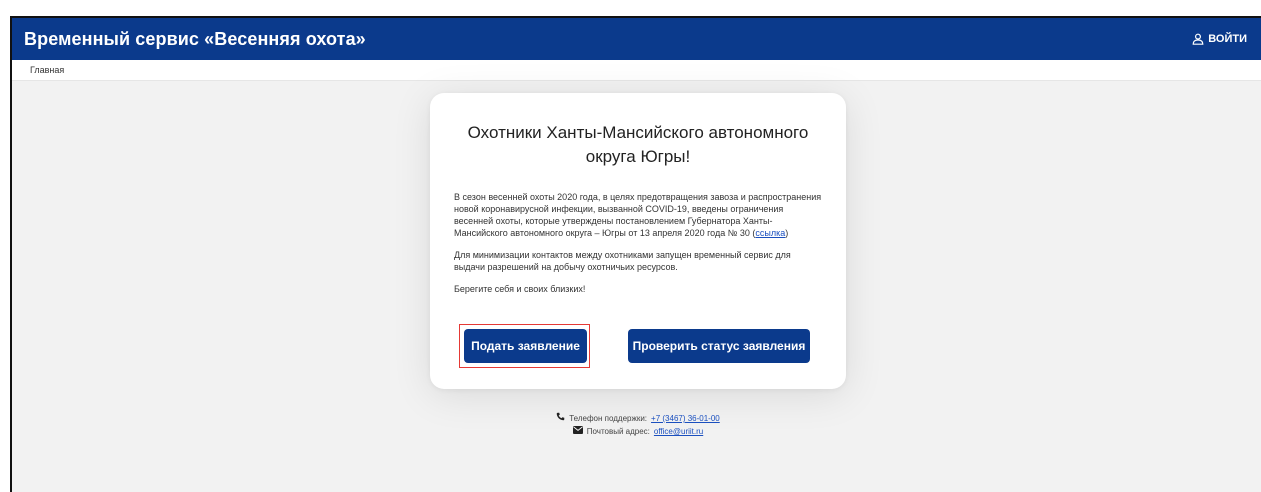 The height and width of the screenshot is (492, 1261). Describe the element at coordinates (1227, 39) in the screenshot. I see `login-label: ВОЙТИ` at that location.